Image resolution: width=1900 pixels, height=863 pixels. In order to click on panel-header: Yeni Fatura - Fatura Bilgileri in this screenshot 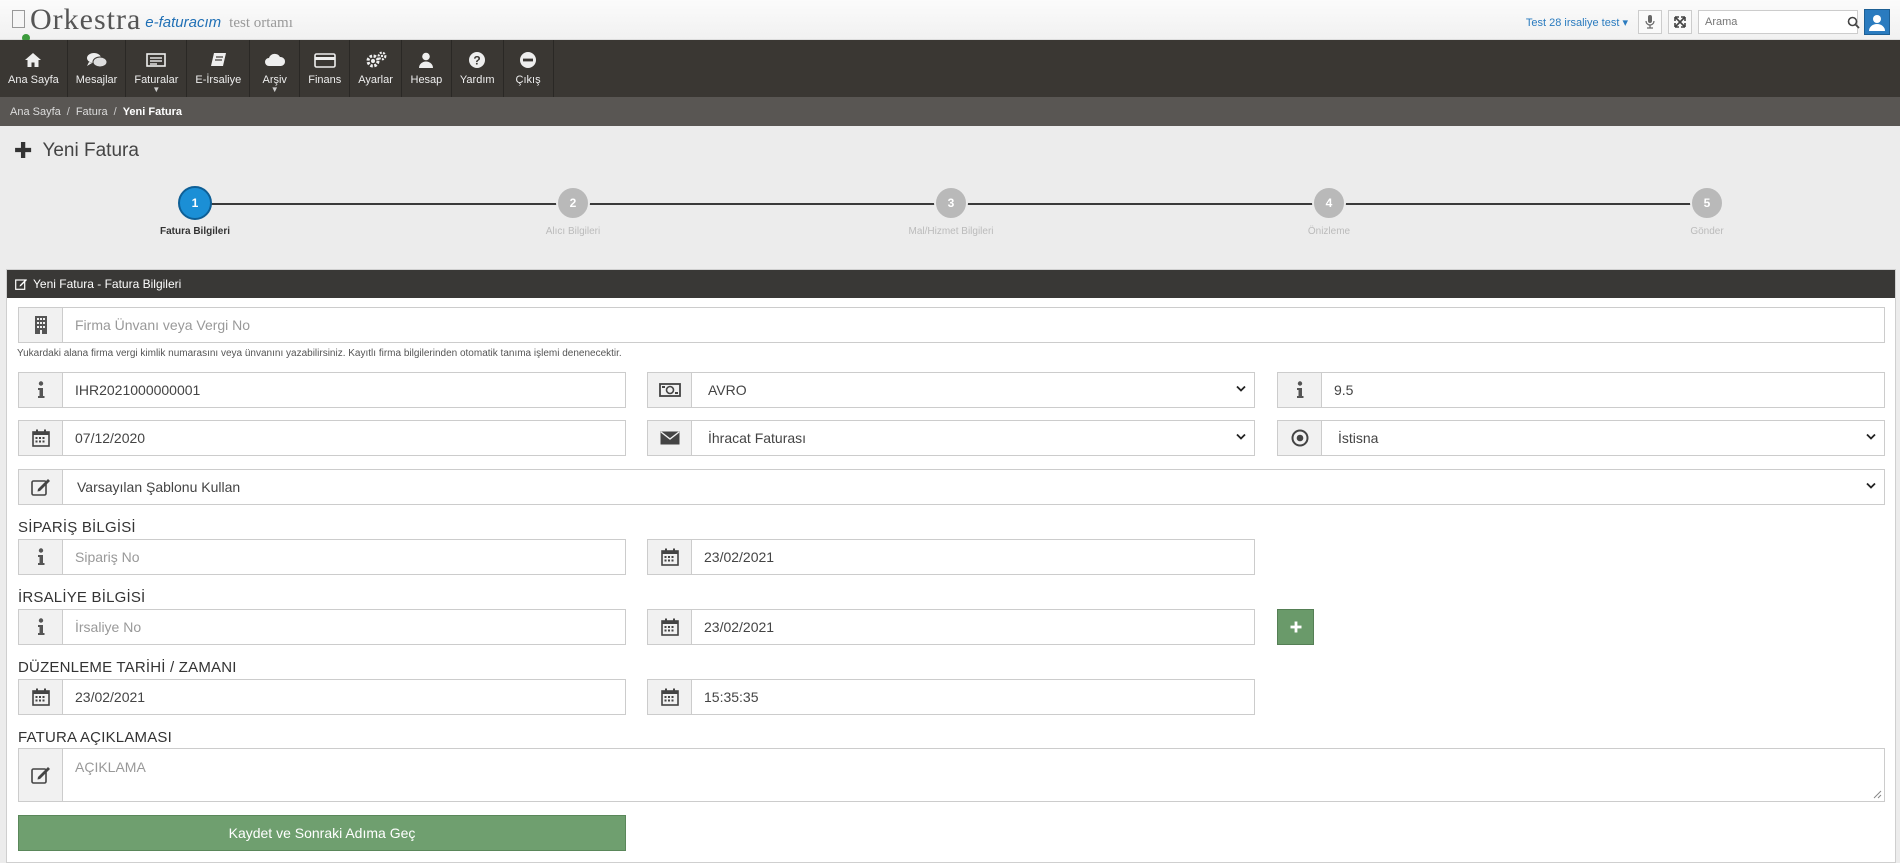, I will do `click(951, 284)`.